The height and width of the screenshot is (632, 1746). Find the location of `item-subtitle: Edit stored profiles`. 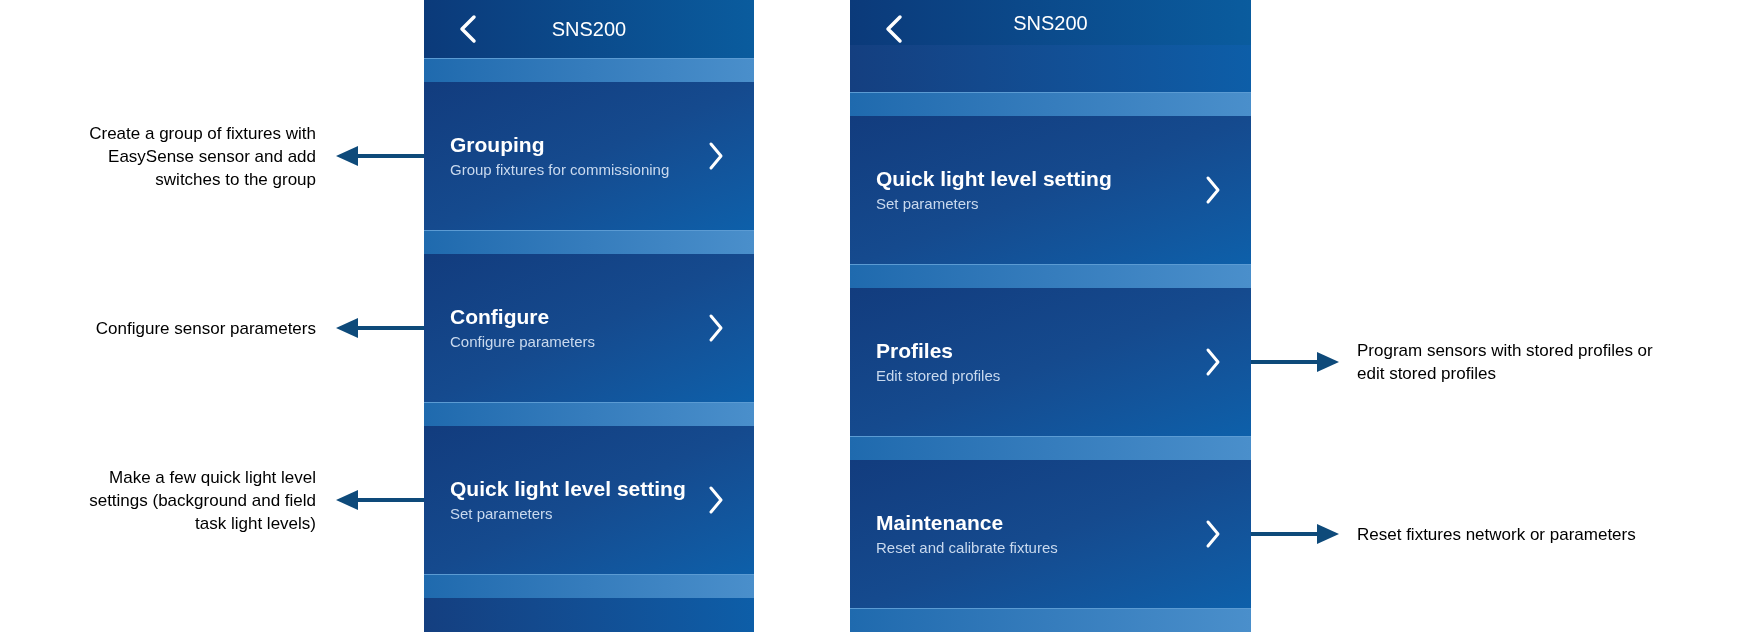

item-subtitle: Edit stored profiles is located at coordinates (939, 376).